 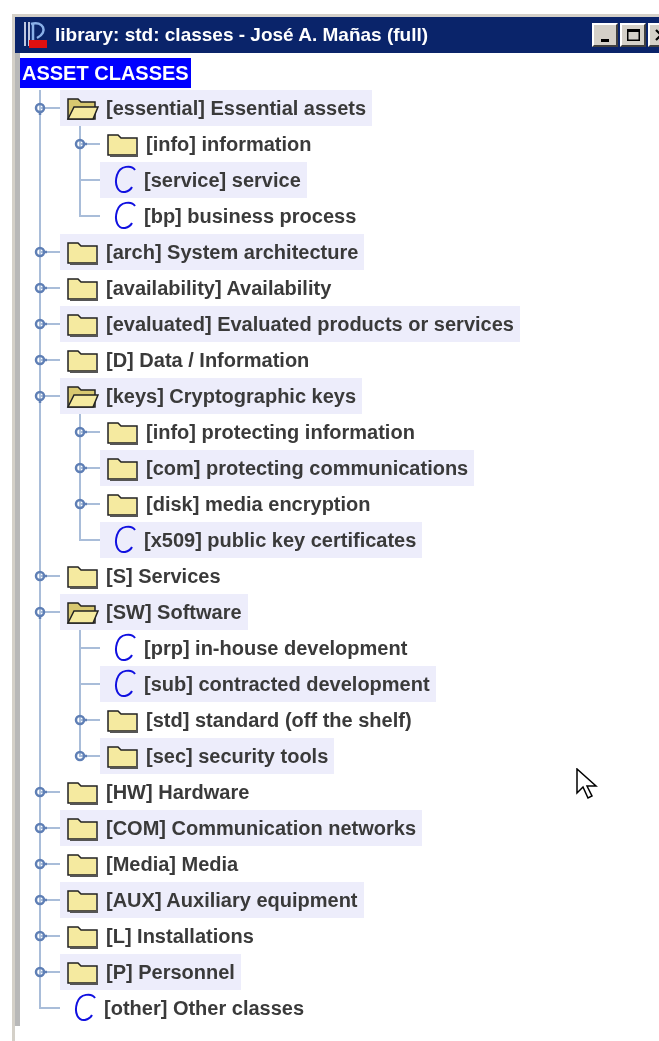 What do you see at coordinates (178, 792) in the screenshot?
I see `tree-item-label: [HW] Hardware` at bounding box center [178, 792].